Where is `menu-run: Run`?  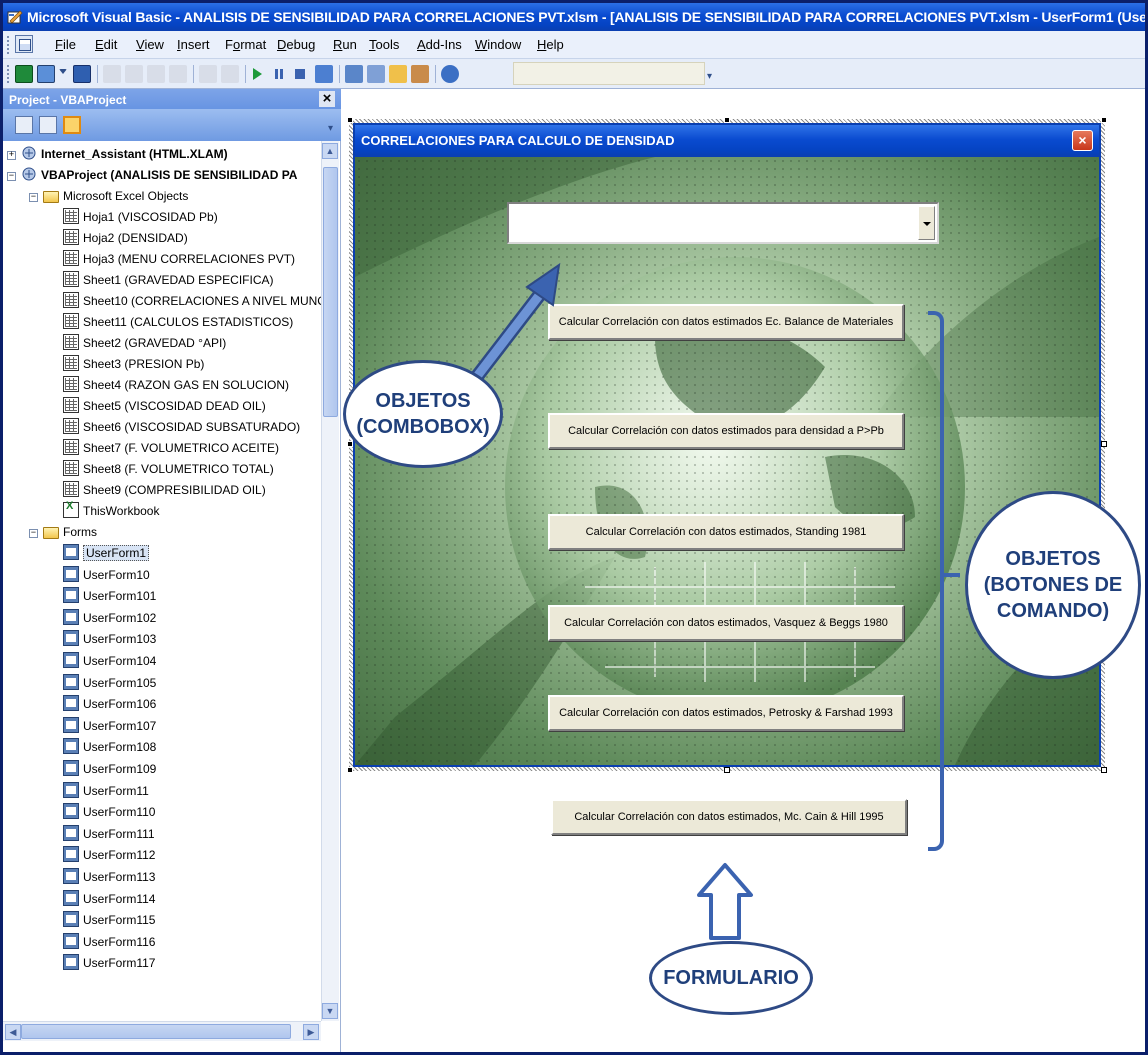 menu-run: Run is located at coordinates (345, 45).